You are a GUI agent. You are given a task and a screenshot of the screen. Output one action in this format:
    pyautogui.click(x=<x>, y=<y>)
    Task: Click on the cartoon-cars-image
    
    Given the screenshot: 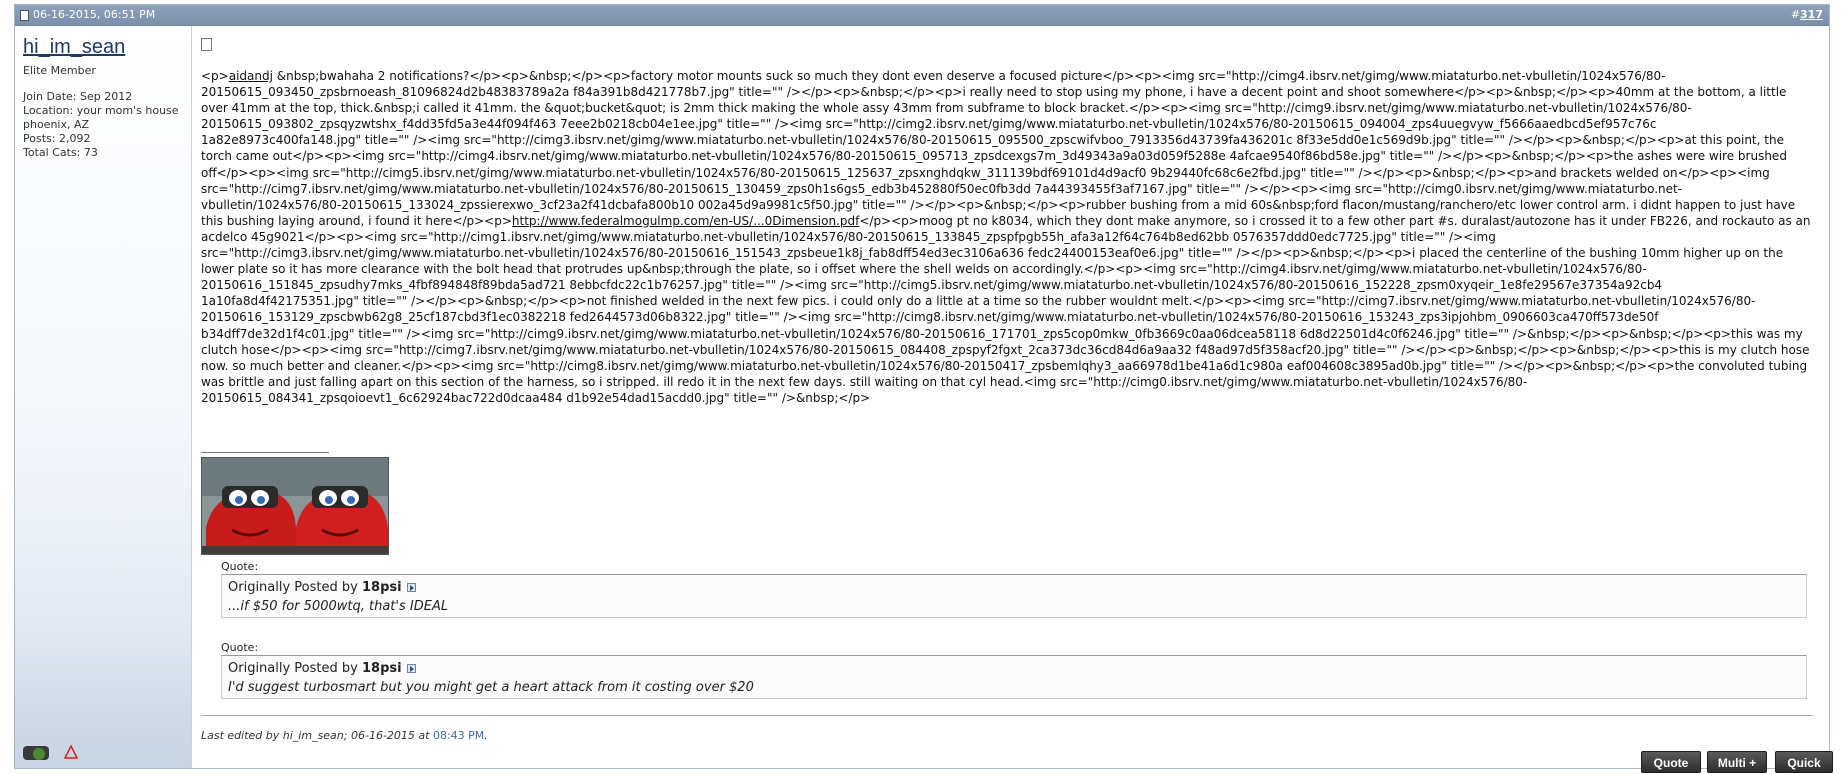 What is the action you would take?
    pyautogui.click(x=295, y=506)
    